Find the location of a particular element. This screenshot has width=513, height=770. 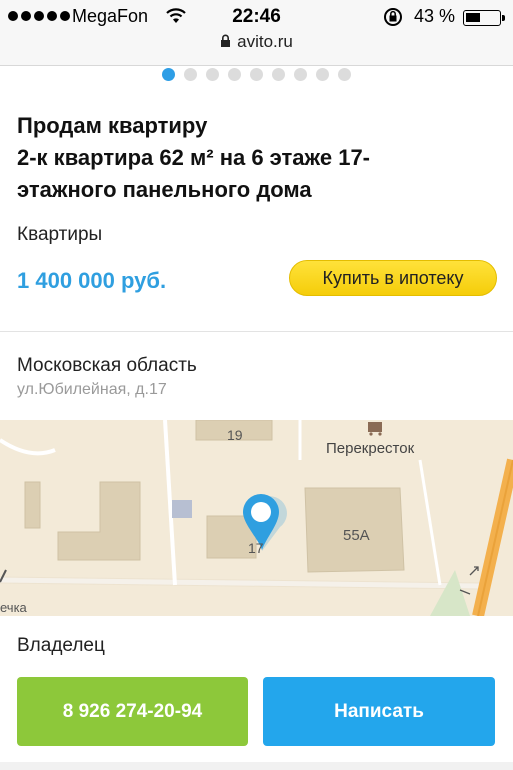

listing-region: Московская область is located at coordinates (107, 365).